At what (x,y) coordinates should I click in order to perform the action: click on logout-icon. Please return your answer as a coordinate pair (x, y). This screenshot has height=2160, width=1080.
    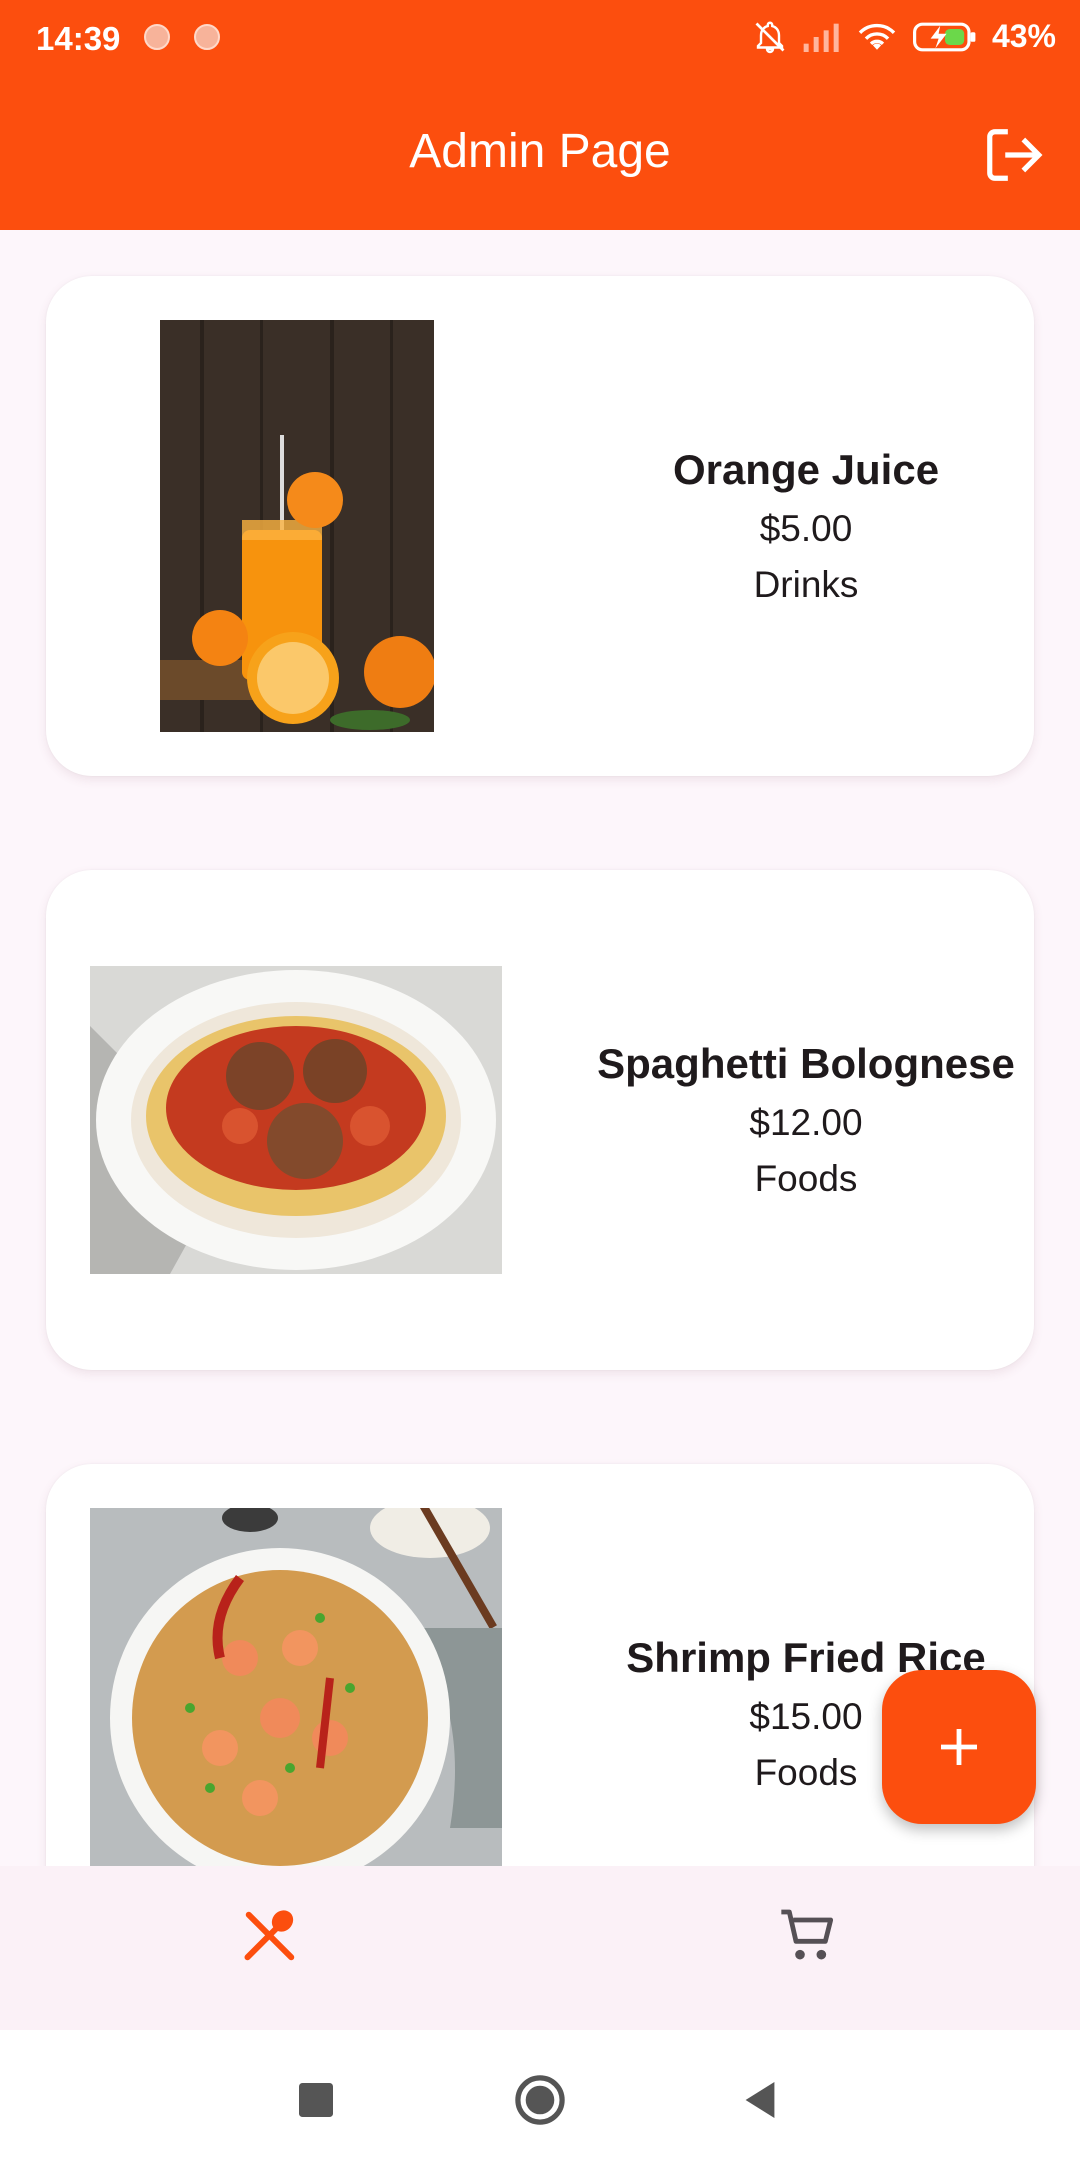
    Looking at the image, I should click on (1015, 155).